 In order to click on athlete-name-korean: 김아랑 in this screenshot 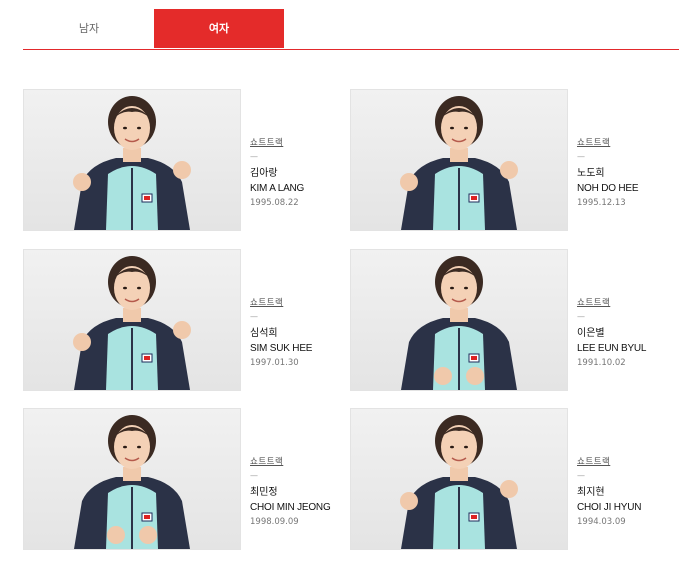, I will do `click(264, 173)`.